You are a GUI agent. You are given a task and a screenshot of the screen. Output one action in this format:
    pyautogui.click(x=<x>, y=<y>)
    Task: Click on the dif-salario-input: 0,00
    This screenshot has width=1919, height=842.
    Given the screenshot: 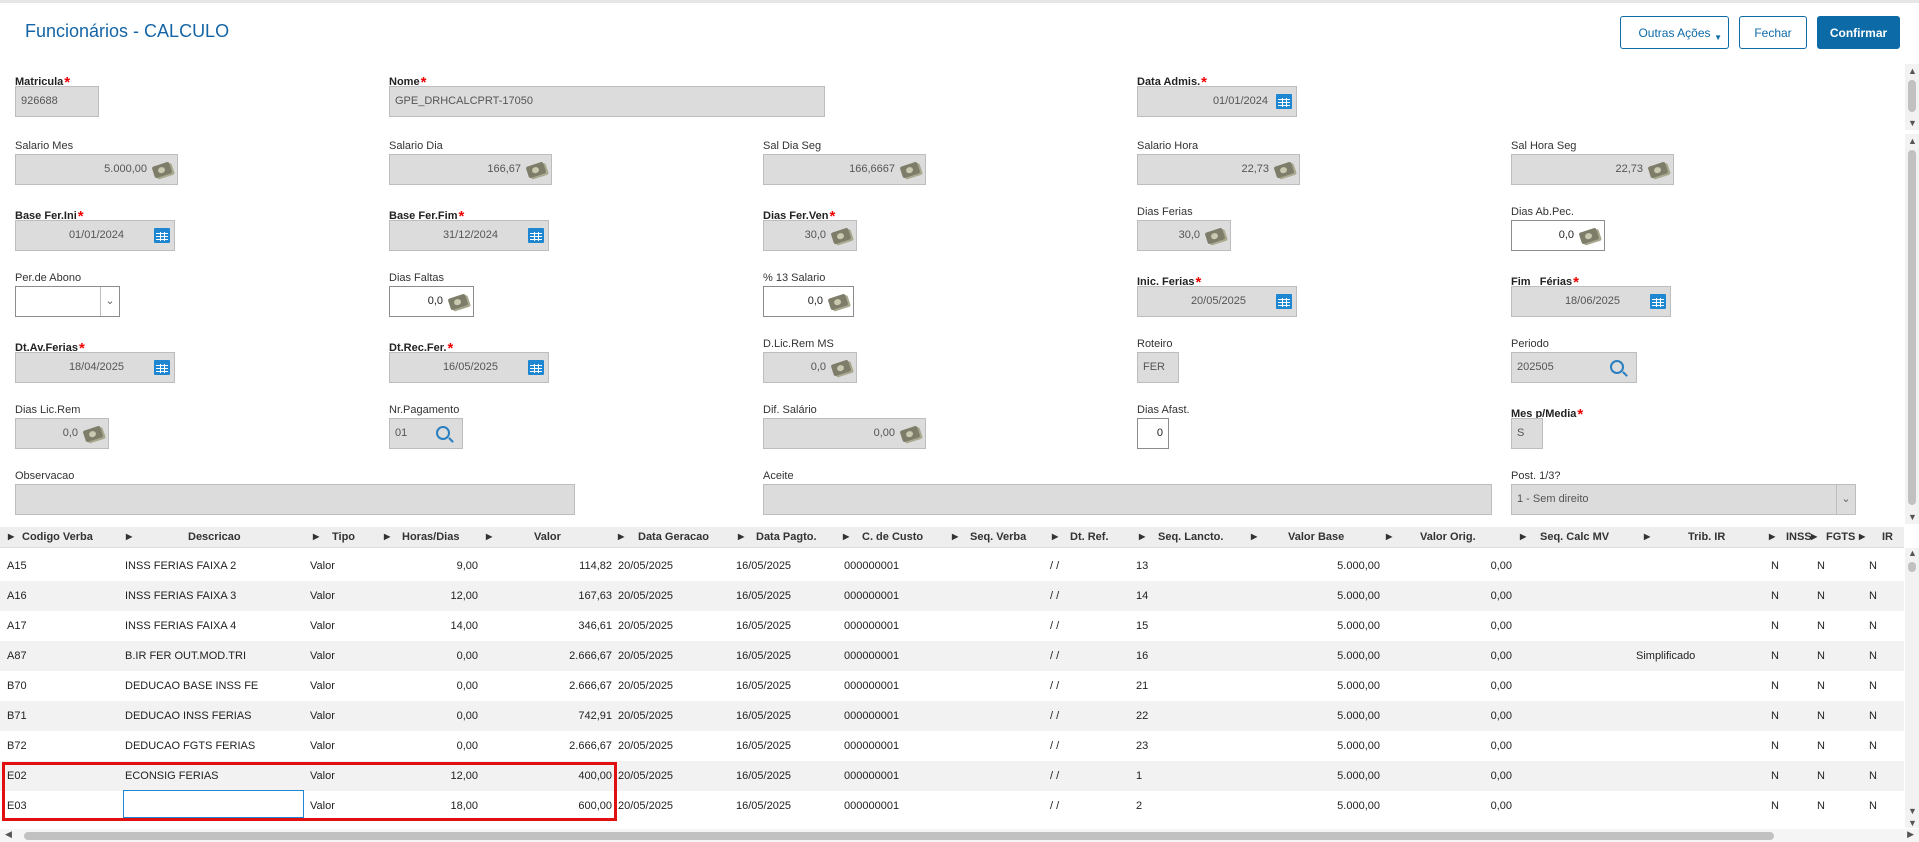 What is the action you would take?
    pyautogui.click(x=844, y=433)
    